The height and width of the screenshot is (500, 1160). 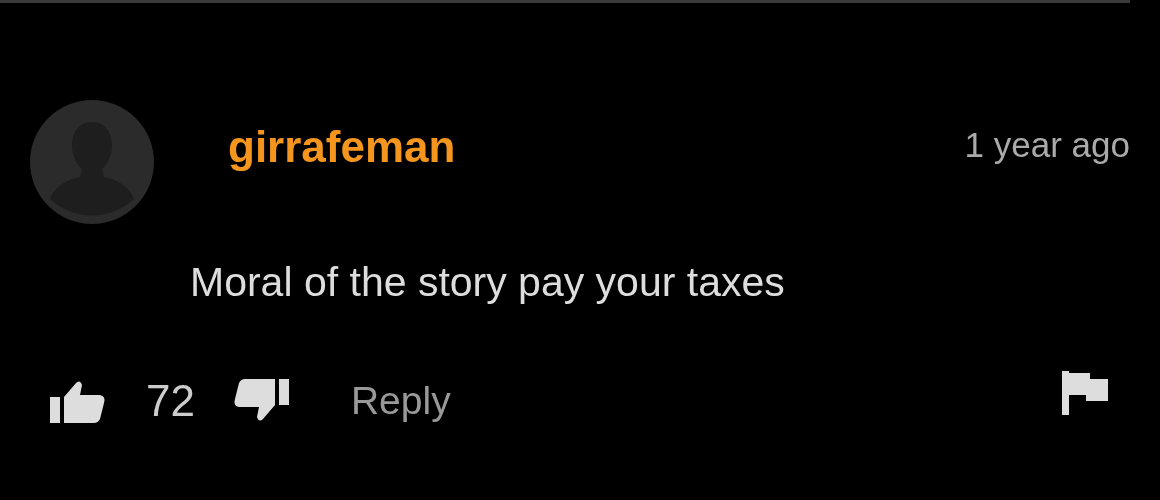 What do you see at coordinates (92, 162) in the screenshot?
I see `avatar-icon` at bounding box center [92, 162].